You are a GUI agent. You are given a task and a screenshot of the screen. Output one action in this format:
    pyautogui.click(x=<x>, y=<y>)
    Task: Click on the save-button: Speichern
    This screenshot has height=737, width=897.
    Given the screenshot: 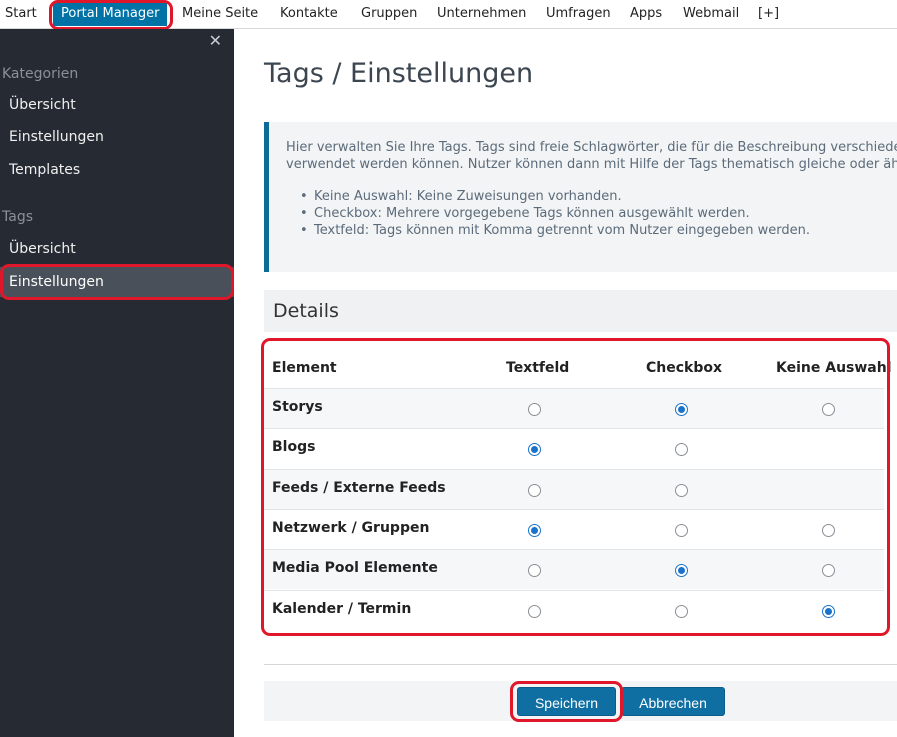 What is the action you would take?
    pyautogui.click(x=566, y=701)
    